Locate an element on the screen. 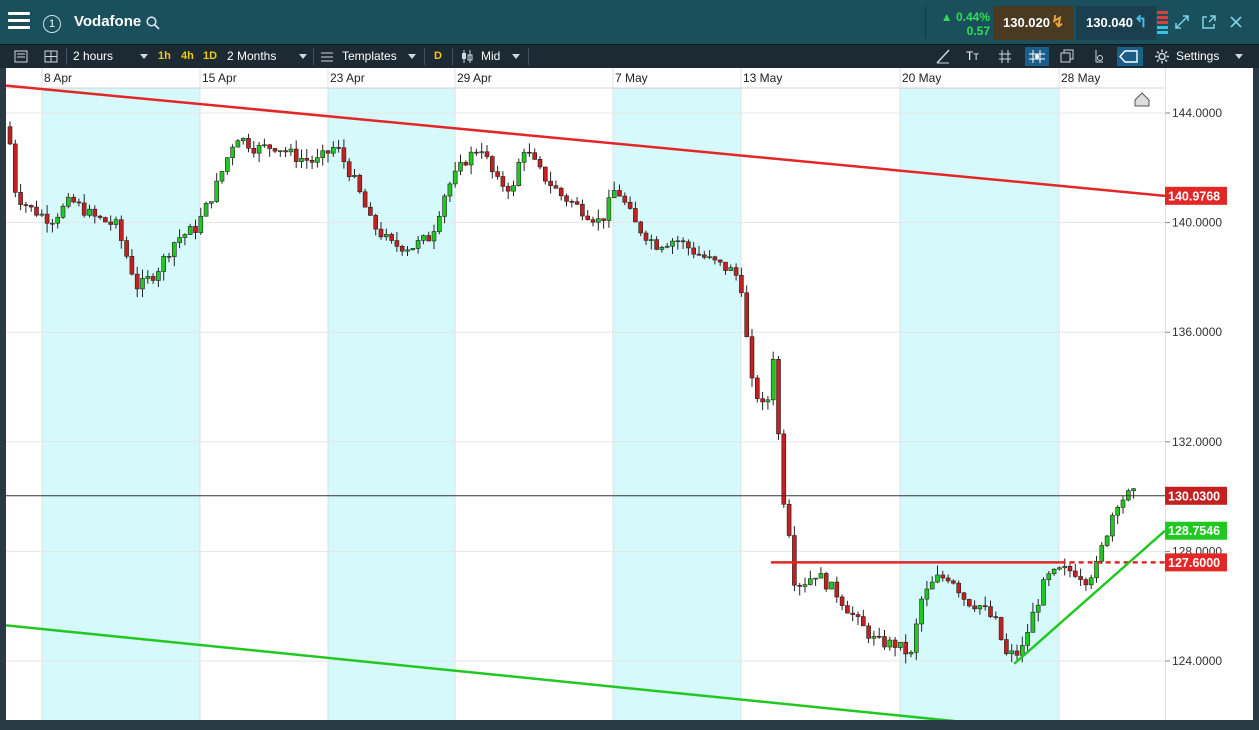 The image size is (1259, 730). watchlist-count-badge: 1 is located at coordinates (52, 24).